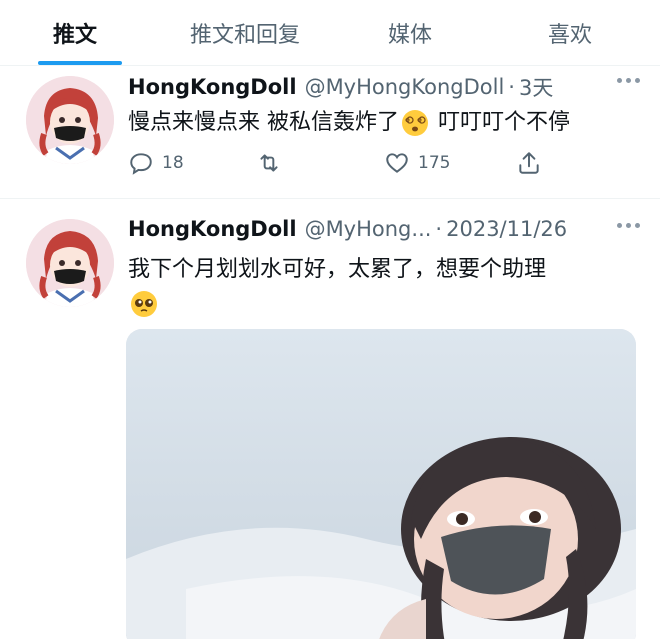 This screenshot has height=639, width=660. I want to click on tweet-text: 慢点来慢点来 被私信轰炸了 叮叮叮个不停, so click(382, 123).